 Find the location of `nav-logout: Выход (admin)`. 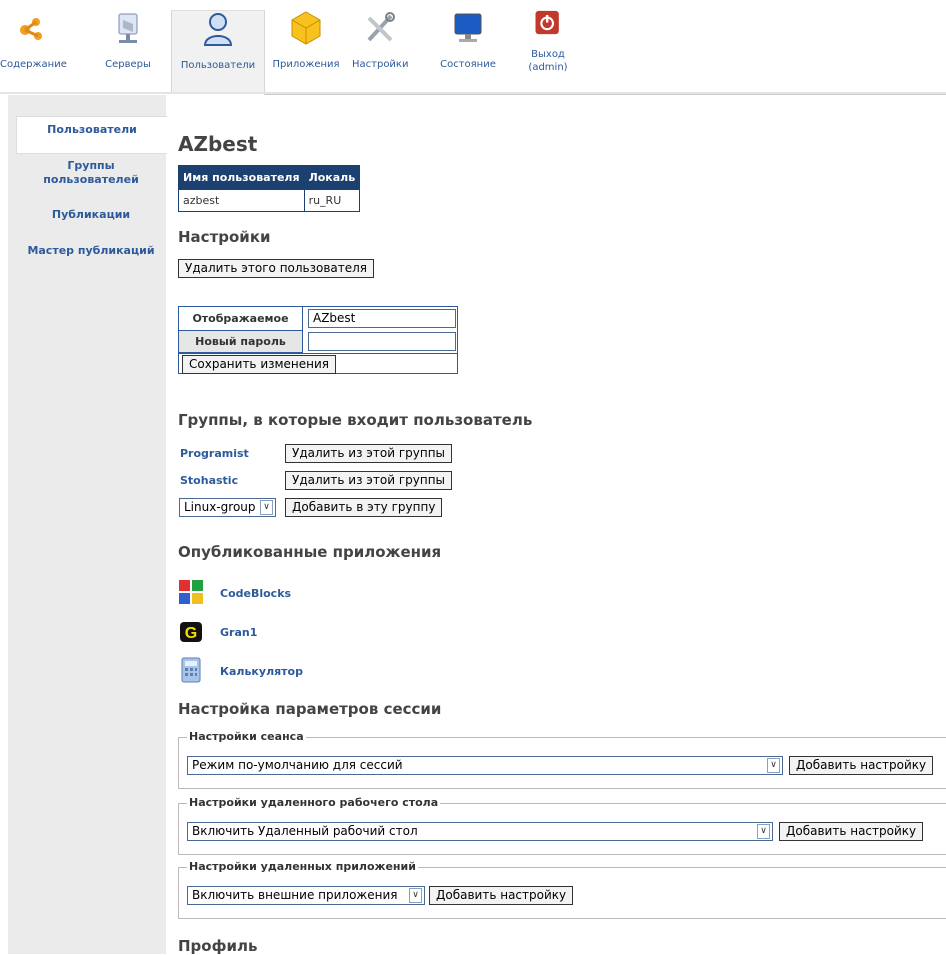

nav-logout: Выход (admin) is located at coordinates (548, 51).